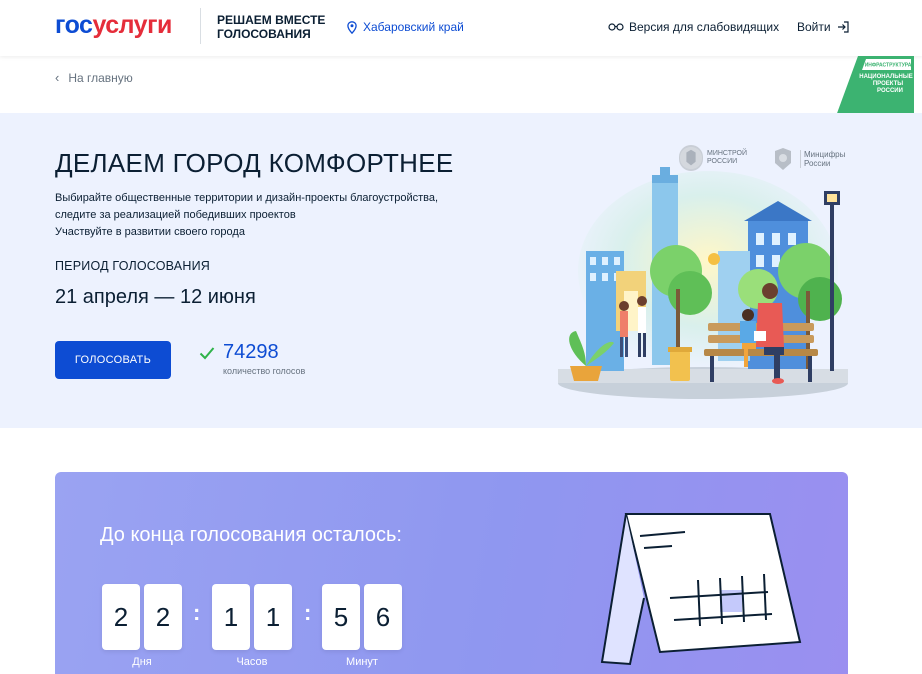 Image resolution: width=922 pixels, height=674 pixels. I want to click on days-label: Дня, so click(142, 662).